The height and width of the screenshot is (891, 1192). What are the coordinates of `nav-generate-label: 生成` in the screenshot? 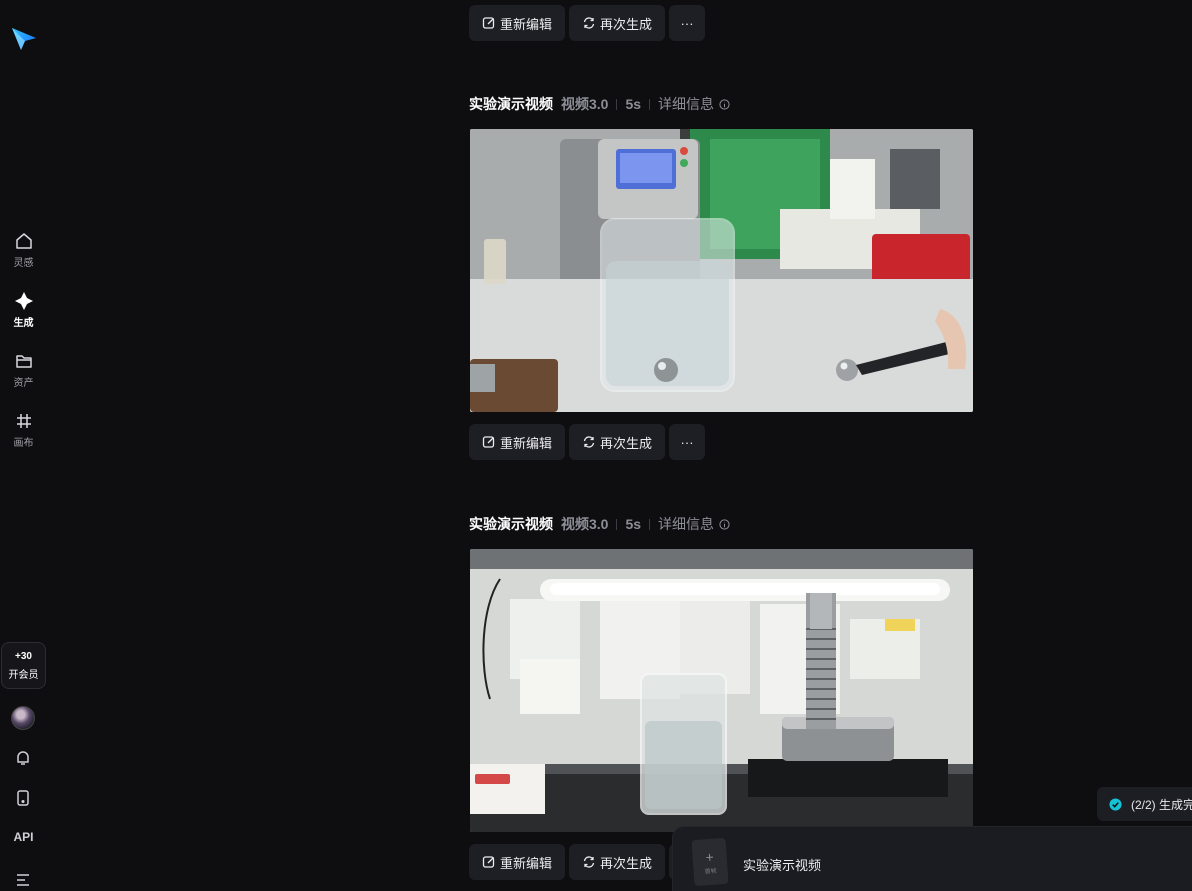 It's located at (23, 323).